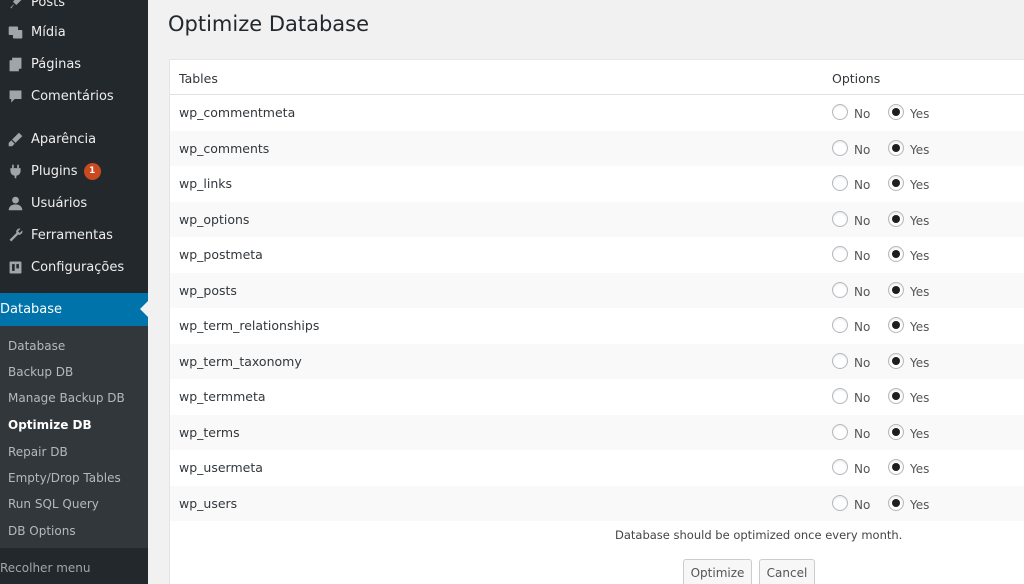 The height and width of the screenshot is (584, 1024). Describe the element at coordinates (240, 361) in the screenshot. I see `table-name: wp_term_taxonomy` at that location.